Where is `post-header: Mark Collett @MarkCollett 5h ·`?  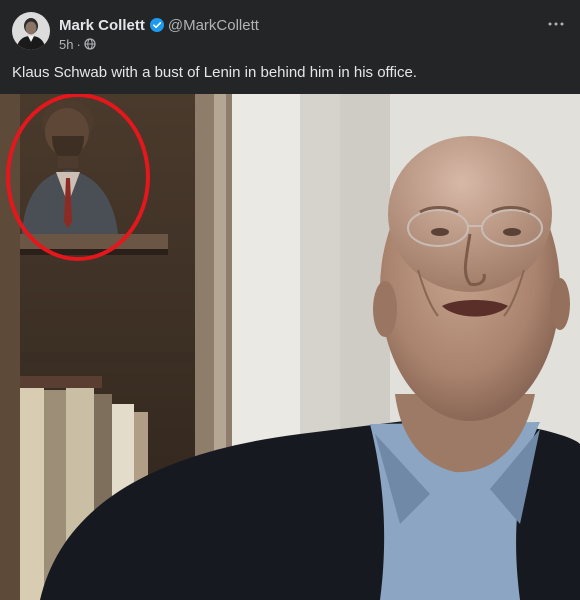
post-header: Mark Collett @MarkCollett 5h · is located at coordinates (290, 29).